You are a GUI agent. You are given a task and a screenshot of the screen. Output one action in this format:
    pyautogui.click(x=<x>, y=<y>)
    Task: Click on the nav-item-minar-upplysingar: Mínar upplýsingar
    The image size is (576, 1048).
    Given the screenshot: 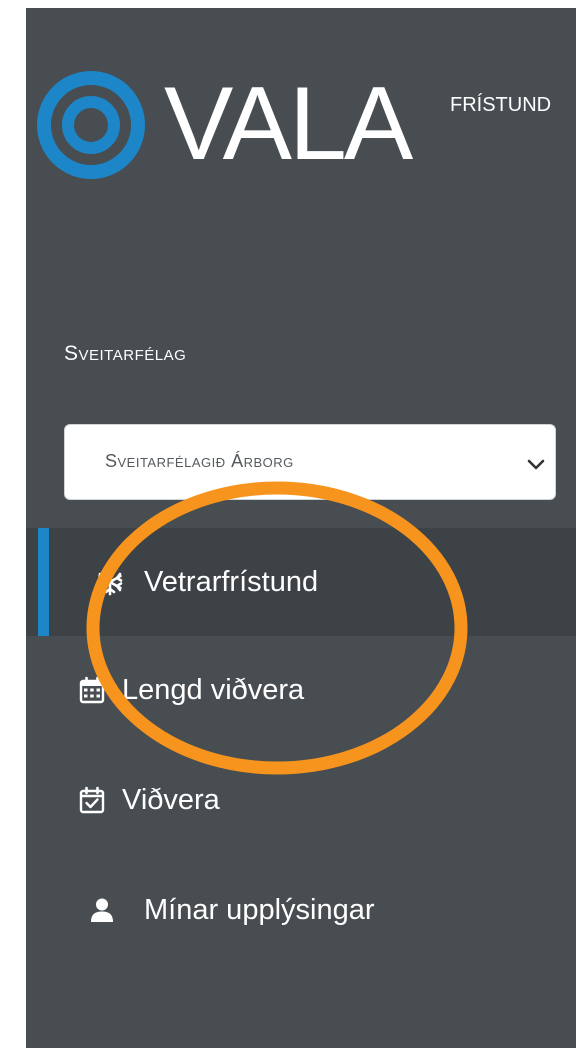 What is the action you would take?
    pyautogui.click(x=301, y=910)
    